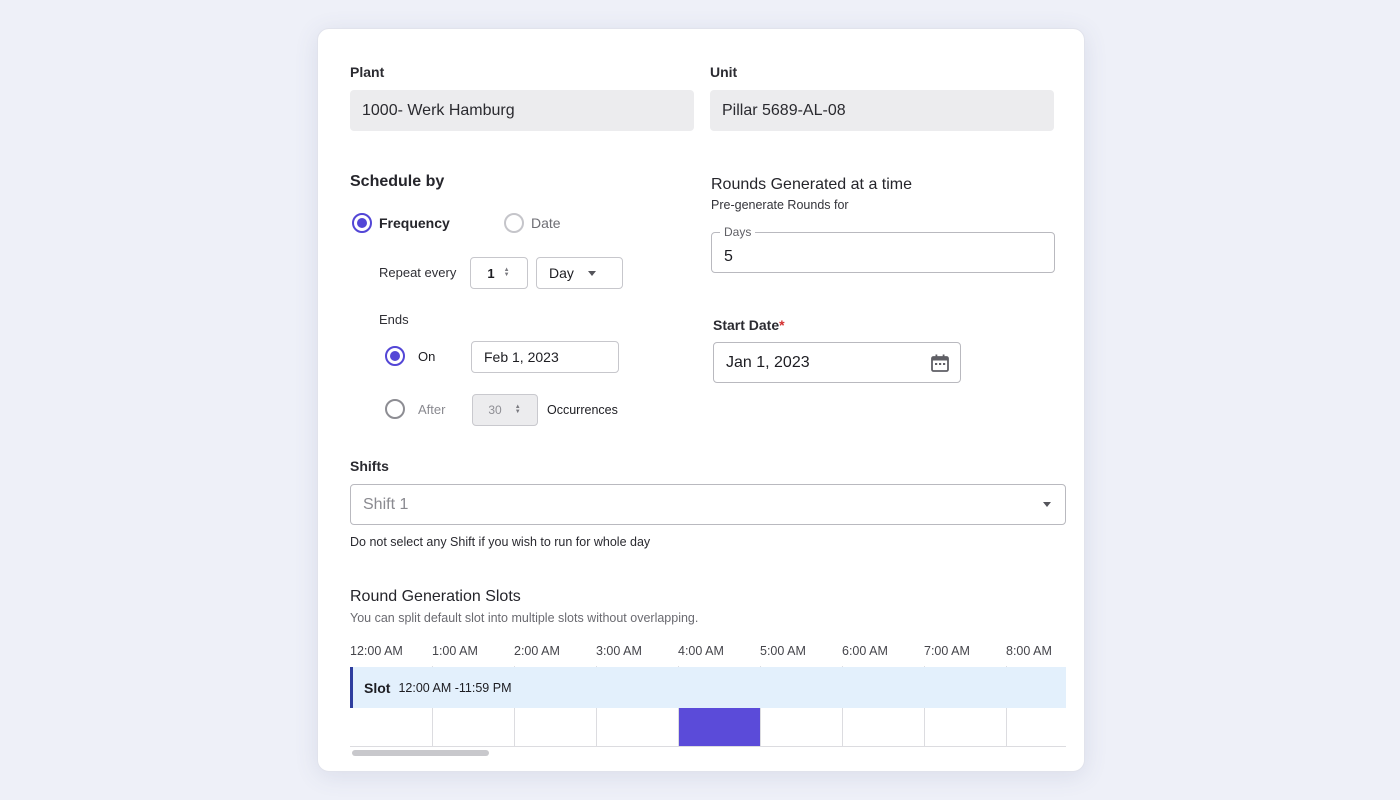 Image resolution: width=1400 pixels, height=800 pixels. What do you see at coordinates (432, 409) in the screenshot?
I see `ends-after-label: After` at bounding box center [432, 409].